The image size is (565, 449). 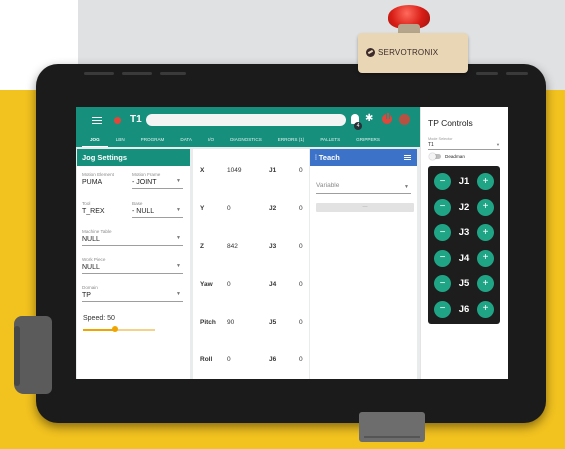 I want to click on field-value: PUMA, so click(x=92, y=182).